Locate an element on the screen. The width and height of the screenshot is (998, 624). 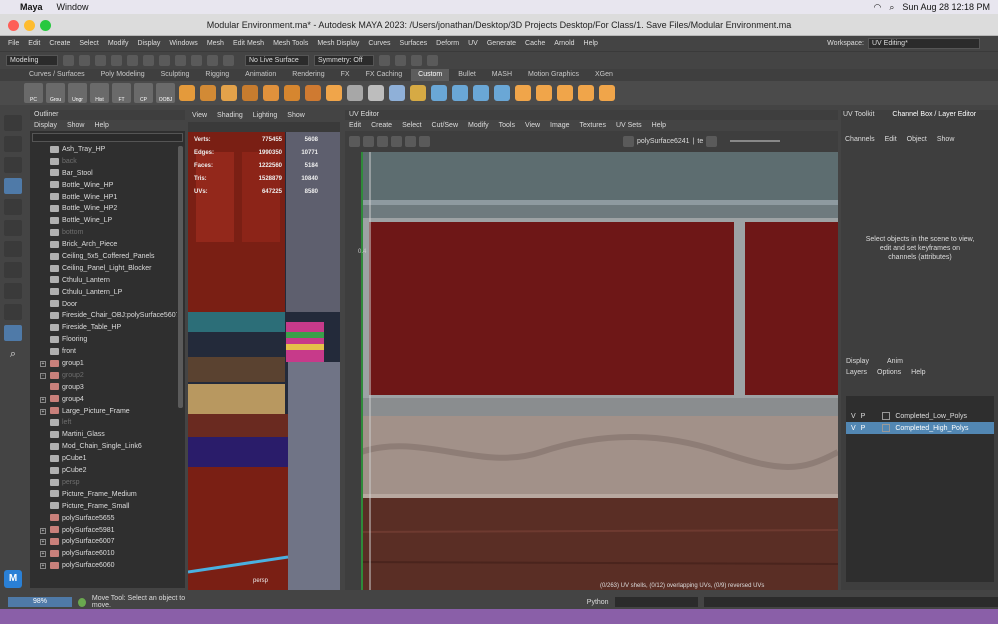
menu-curves: Curves is located at coordinates (379, 43).